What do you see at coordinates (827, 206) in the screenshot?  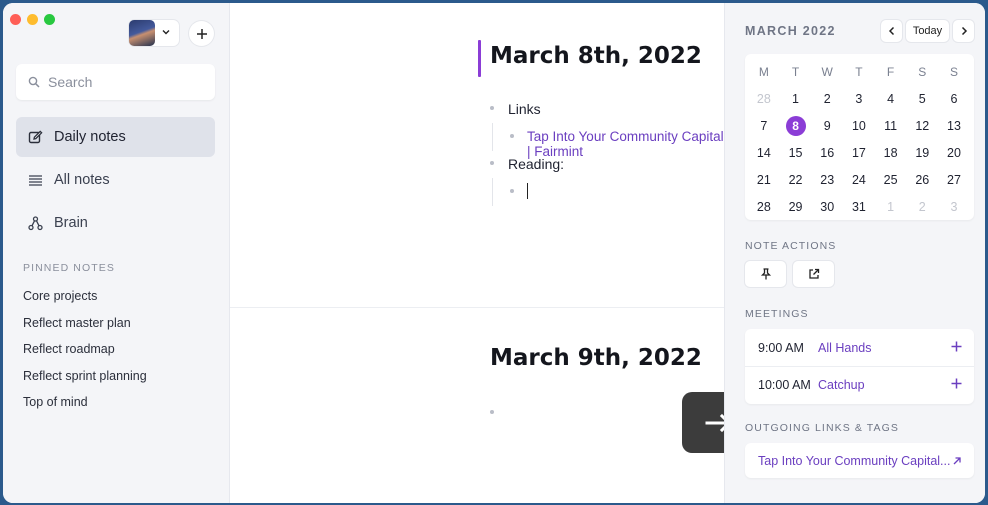 I see `calendar-day: 30` at bounding box center [827, 206].